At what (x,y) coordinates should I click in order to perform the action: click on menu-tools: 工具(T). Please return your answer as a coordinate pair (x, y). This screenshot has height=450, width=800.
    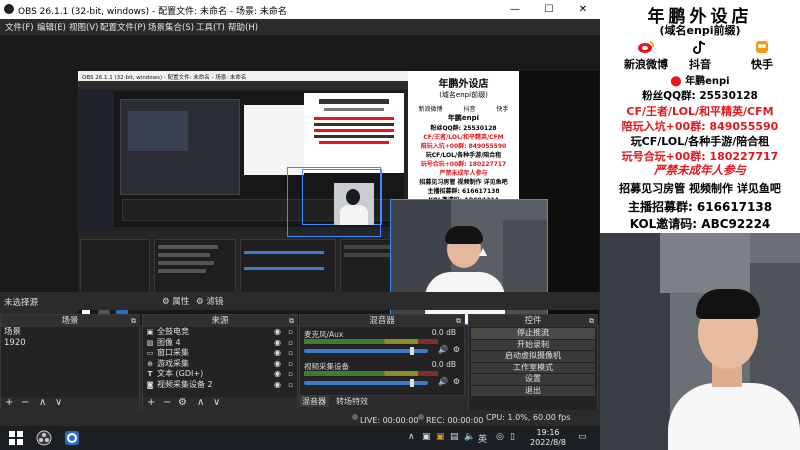
    Looking at the image, I should click on (210, 27).